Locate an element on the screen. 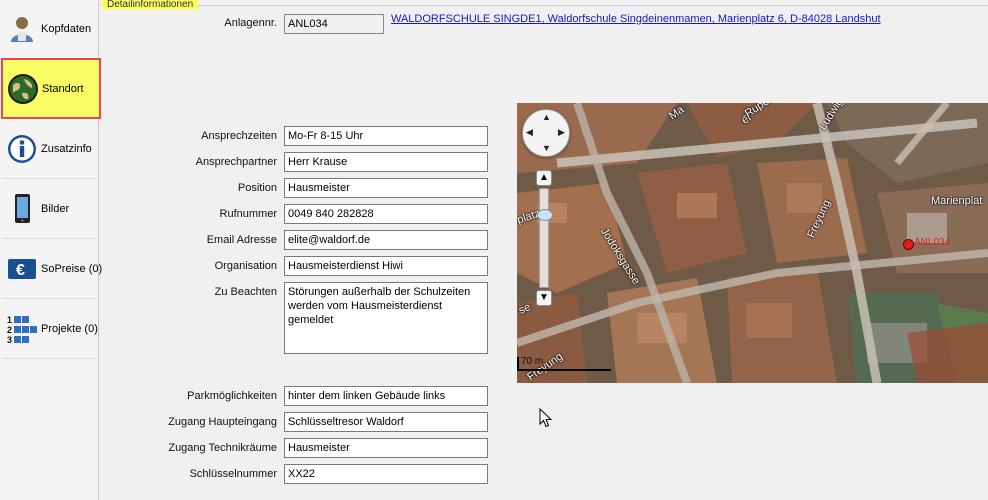 The image size is (988, 500). anlagennr-field: ANL034 is located at coordinates (334, 24).